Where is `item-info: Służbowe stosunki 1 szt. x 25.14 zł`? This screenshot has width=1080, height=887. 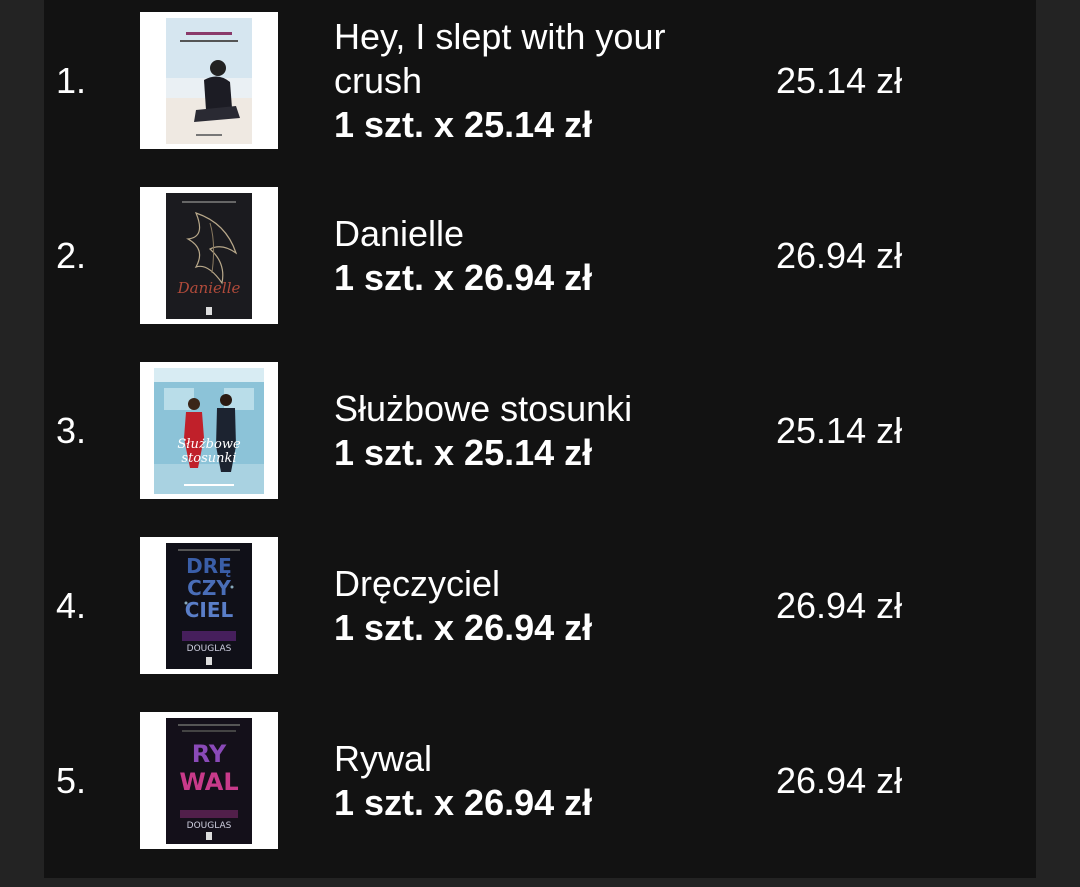
item-info: Służbowe stosunki 1 szt. x 25.14 zł is located at coordinates (544, 430).